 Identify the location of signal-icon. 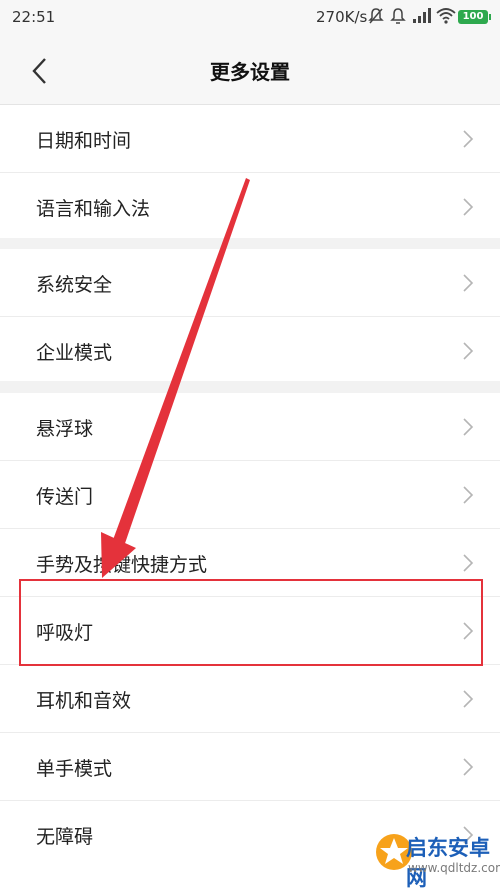
(422, 15).